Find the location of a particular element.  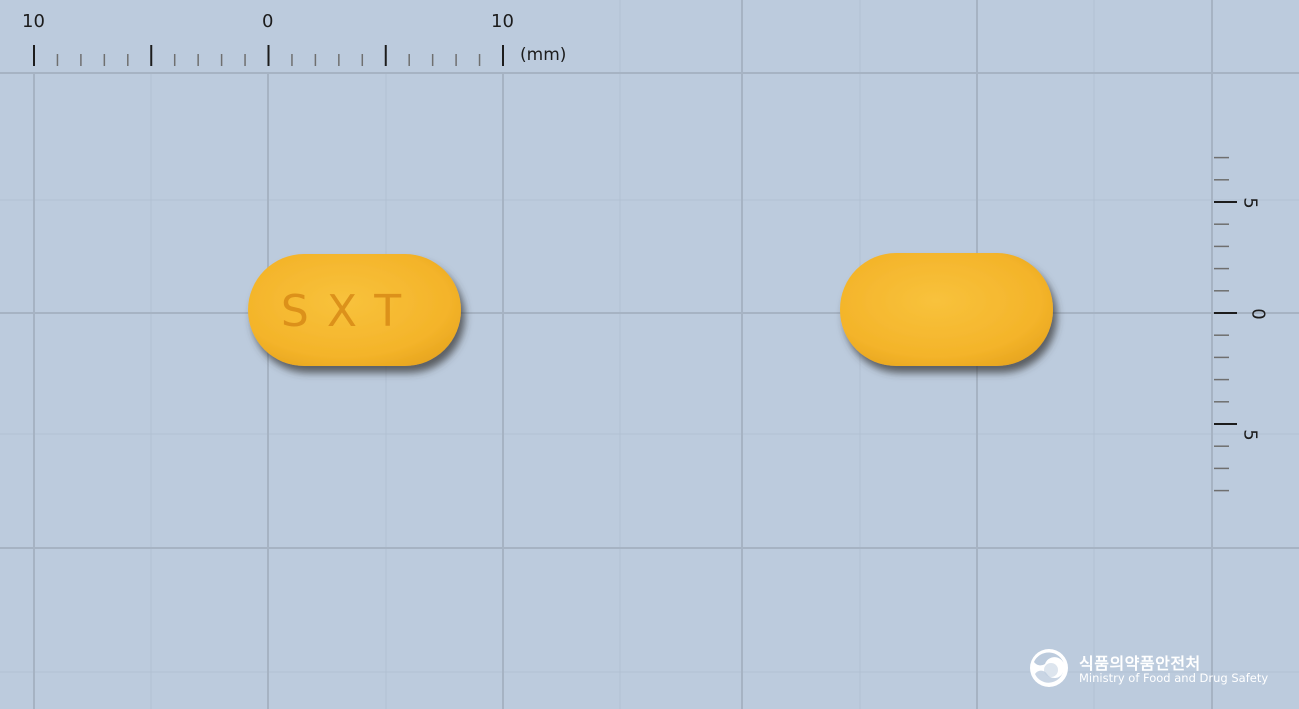

top-ruler-label-right: 10 is located at coordinates (502, 21).